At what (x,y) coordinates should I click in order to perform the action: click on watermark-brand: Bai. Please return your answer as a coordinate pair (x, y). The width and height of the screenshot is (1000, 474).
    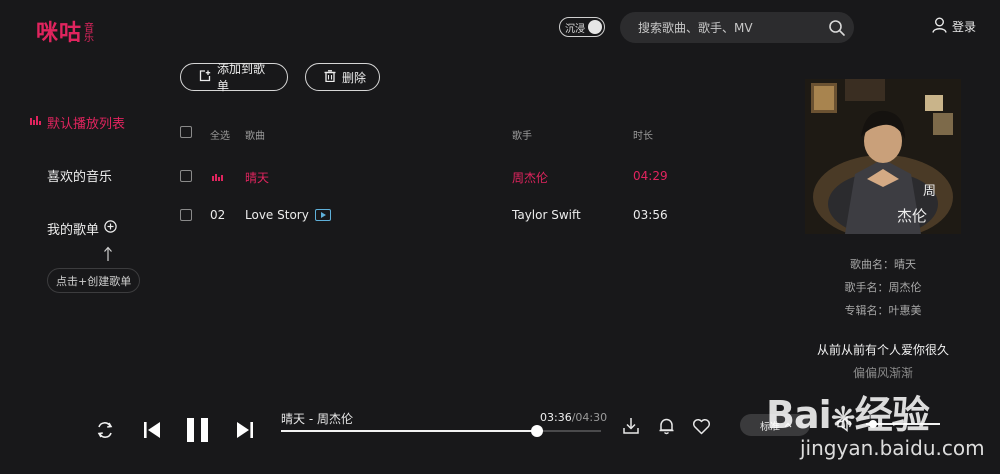
    Looking at the image, I should click on (799, 415).